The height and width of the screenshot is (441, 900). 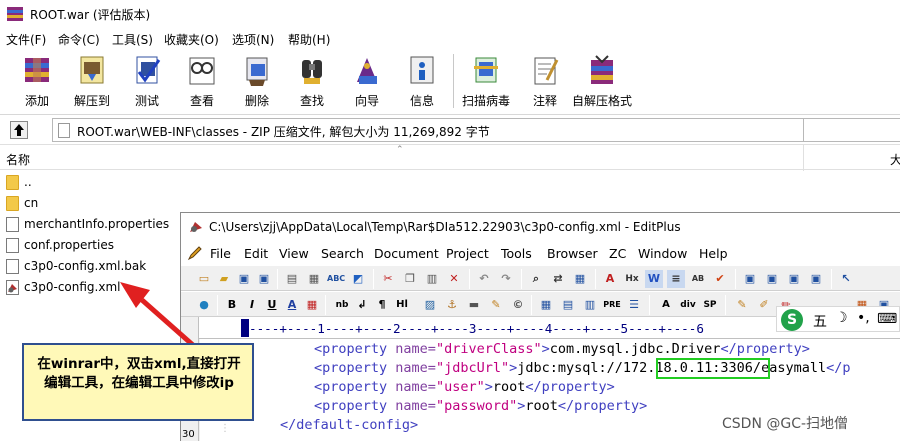 I want to click on spellcheck-icon: ABC, so click(x=336, y=279).